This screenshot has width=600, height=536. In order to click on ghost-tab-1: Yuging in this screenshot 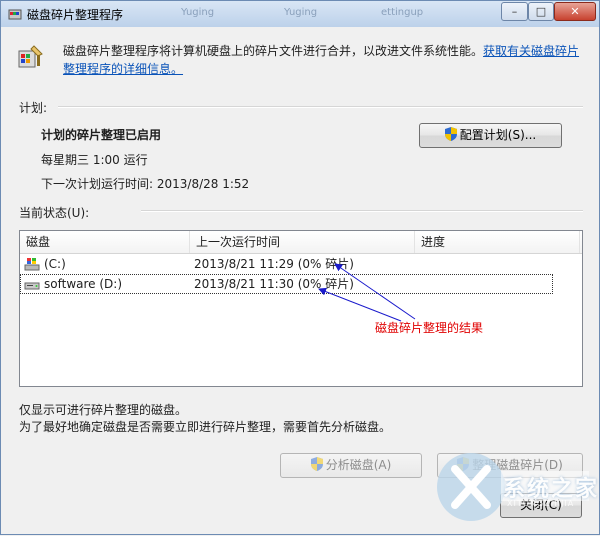, I will do `click(198, 12)`.